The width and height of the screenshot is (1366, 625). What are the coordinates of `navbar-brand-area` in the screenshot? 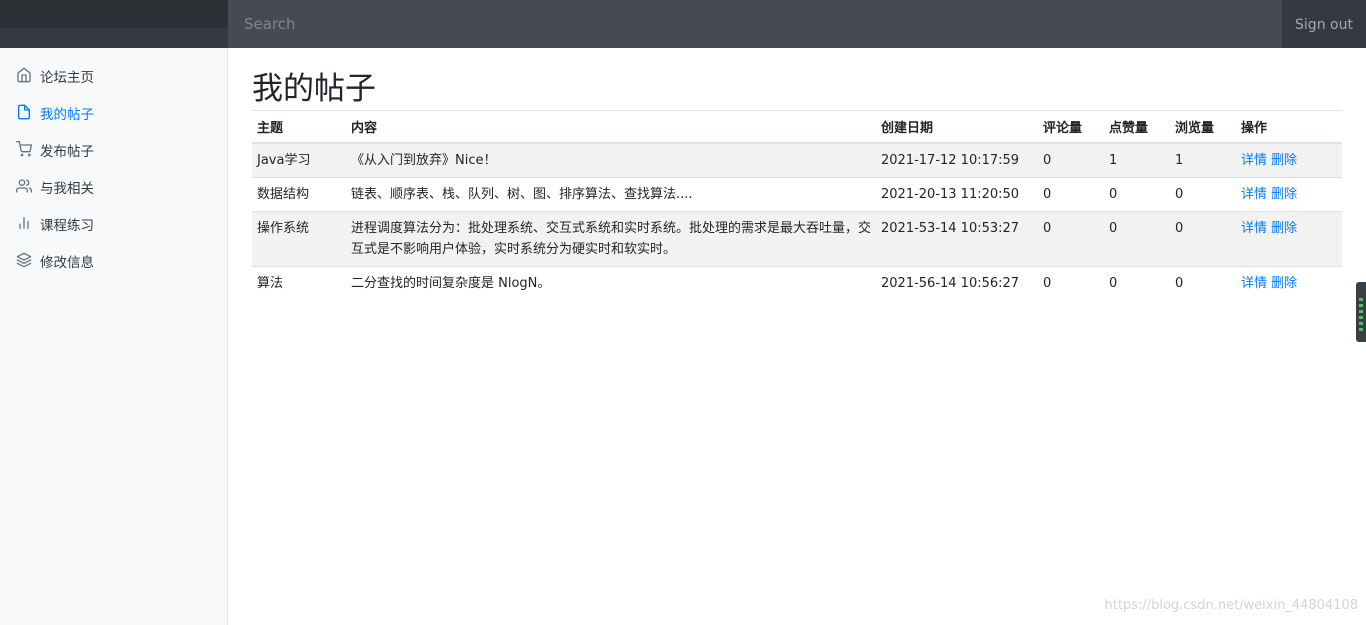 It's located at (114, 24).